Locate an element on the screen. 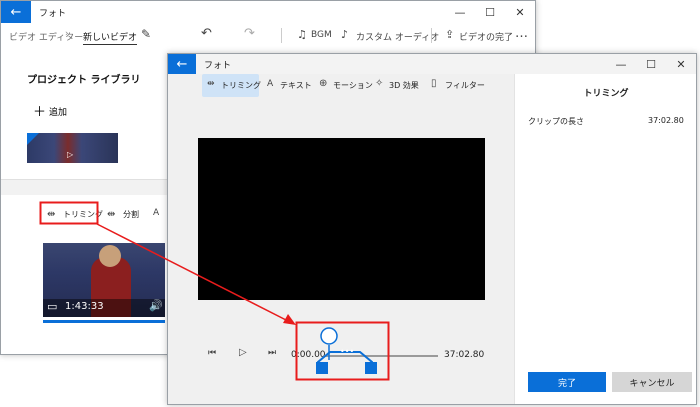 The width and height of the screenshot is (700, 407). start-time: 0:00.00 is located at coordinates (308, 355).